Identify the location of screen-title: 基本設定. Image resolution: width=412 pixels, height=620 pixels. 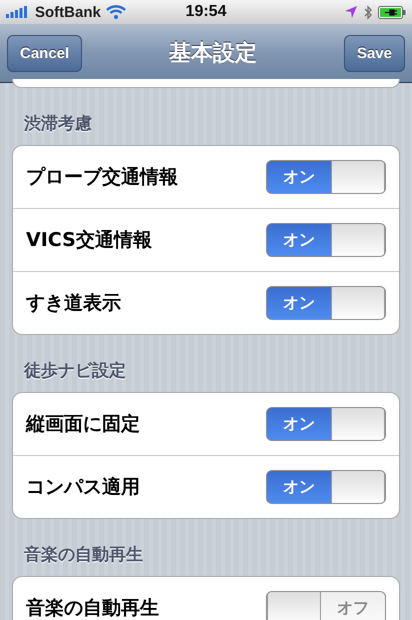
(213, 54).